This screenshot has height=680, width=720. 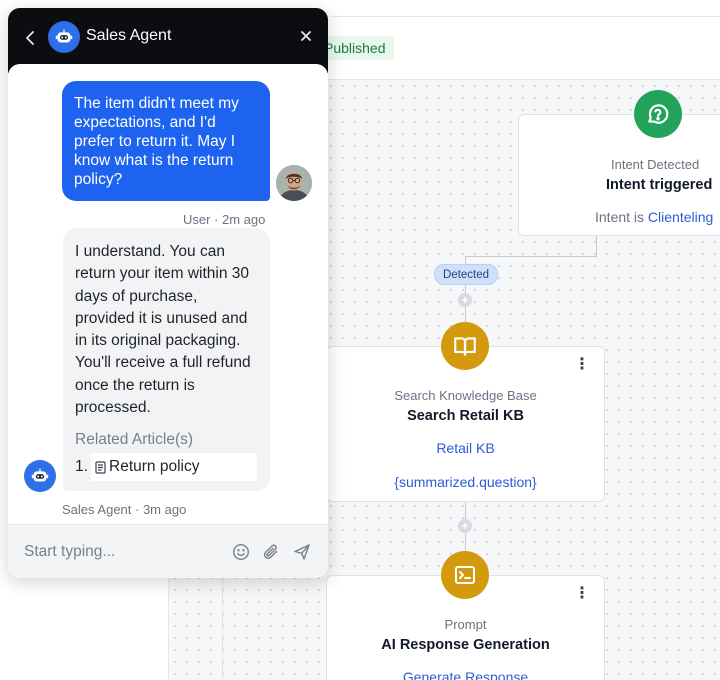 I want to click on related-articles-title: Related Article(s), so click(x=134, y=440).